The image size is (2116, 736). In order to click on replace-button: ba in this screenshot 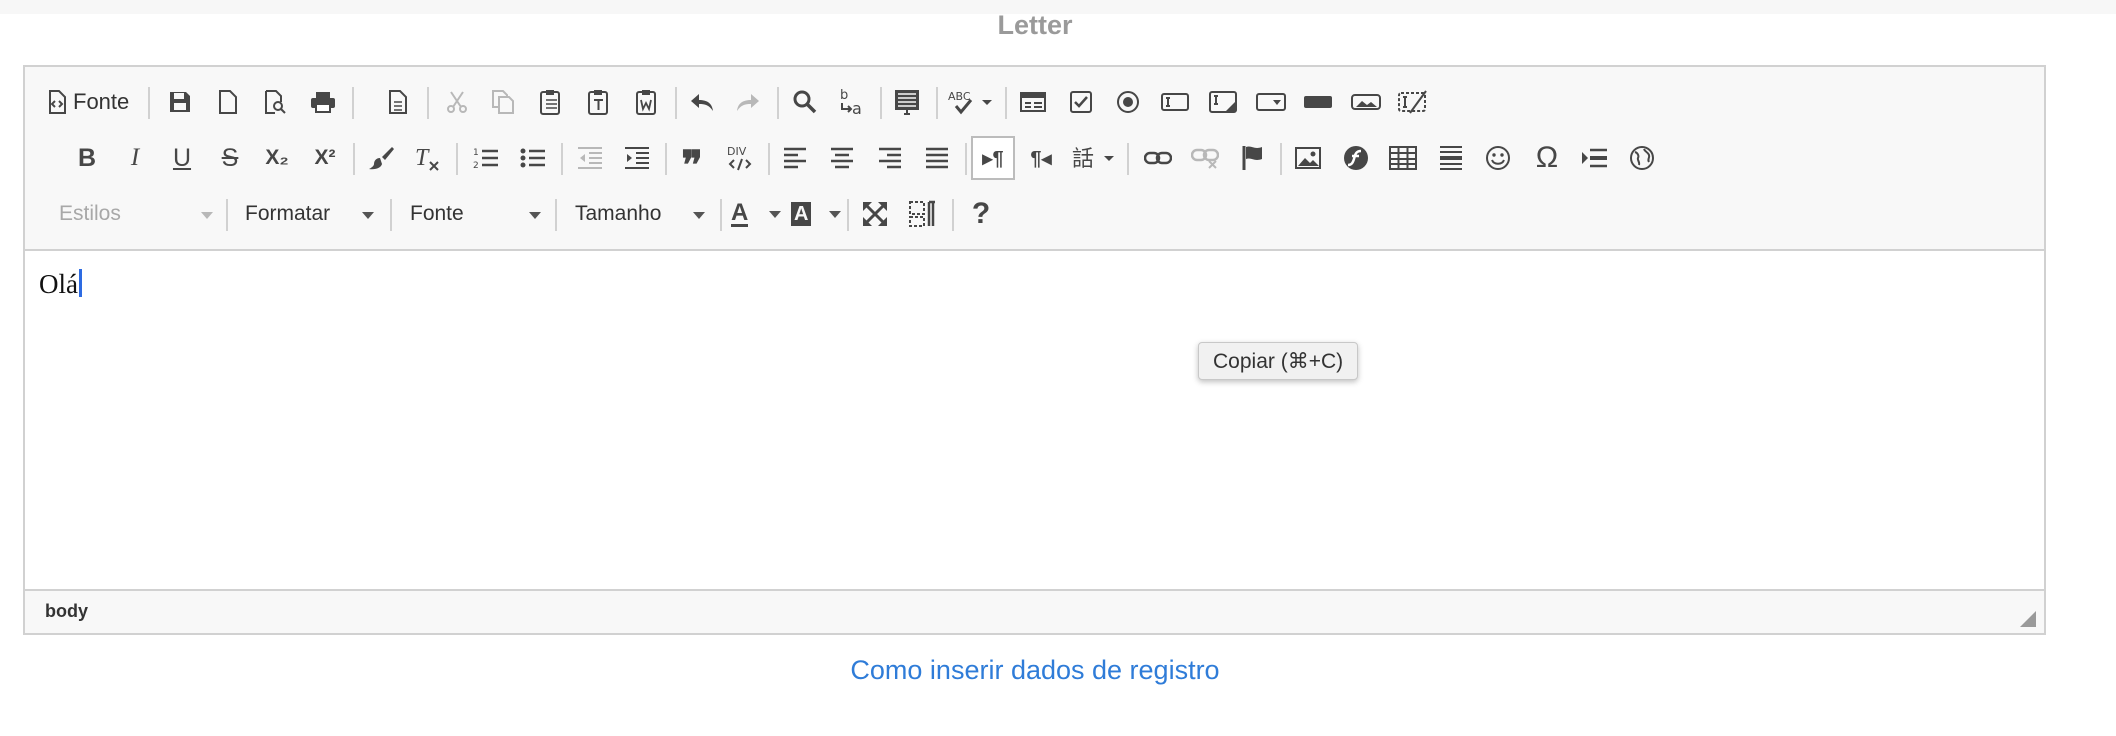, I will do `click(853, 102)`.